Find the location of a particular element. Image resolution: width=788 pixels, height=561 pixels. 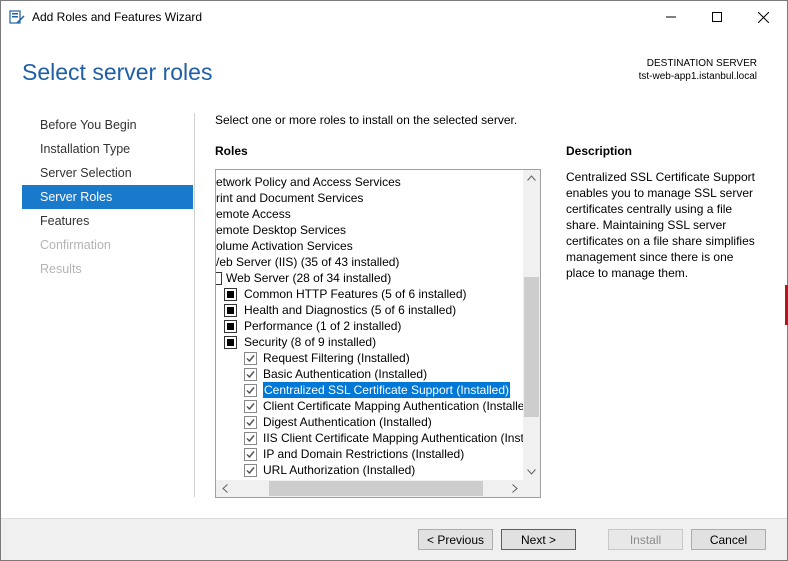

role-label: URL Authorization (Installed) is located at coordinates (339, 470).